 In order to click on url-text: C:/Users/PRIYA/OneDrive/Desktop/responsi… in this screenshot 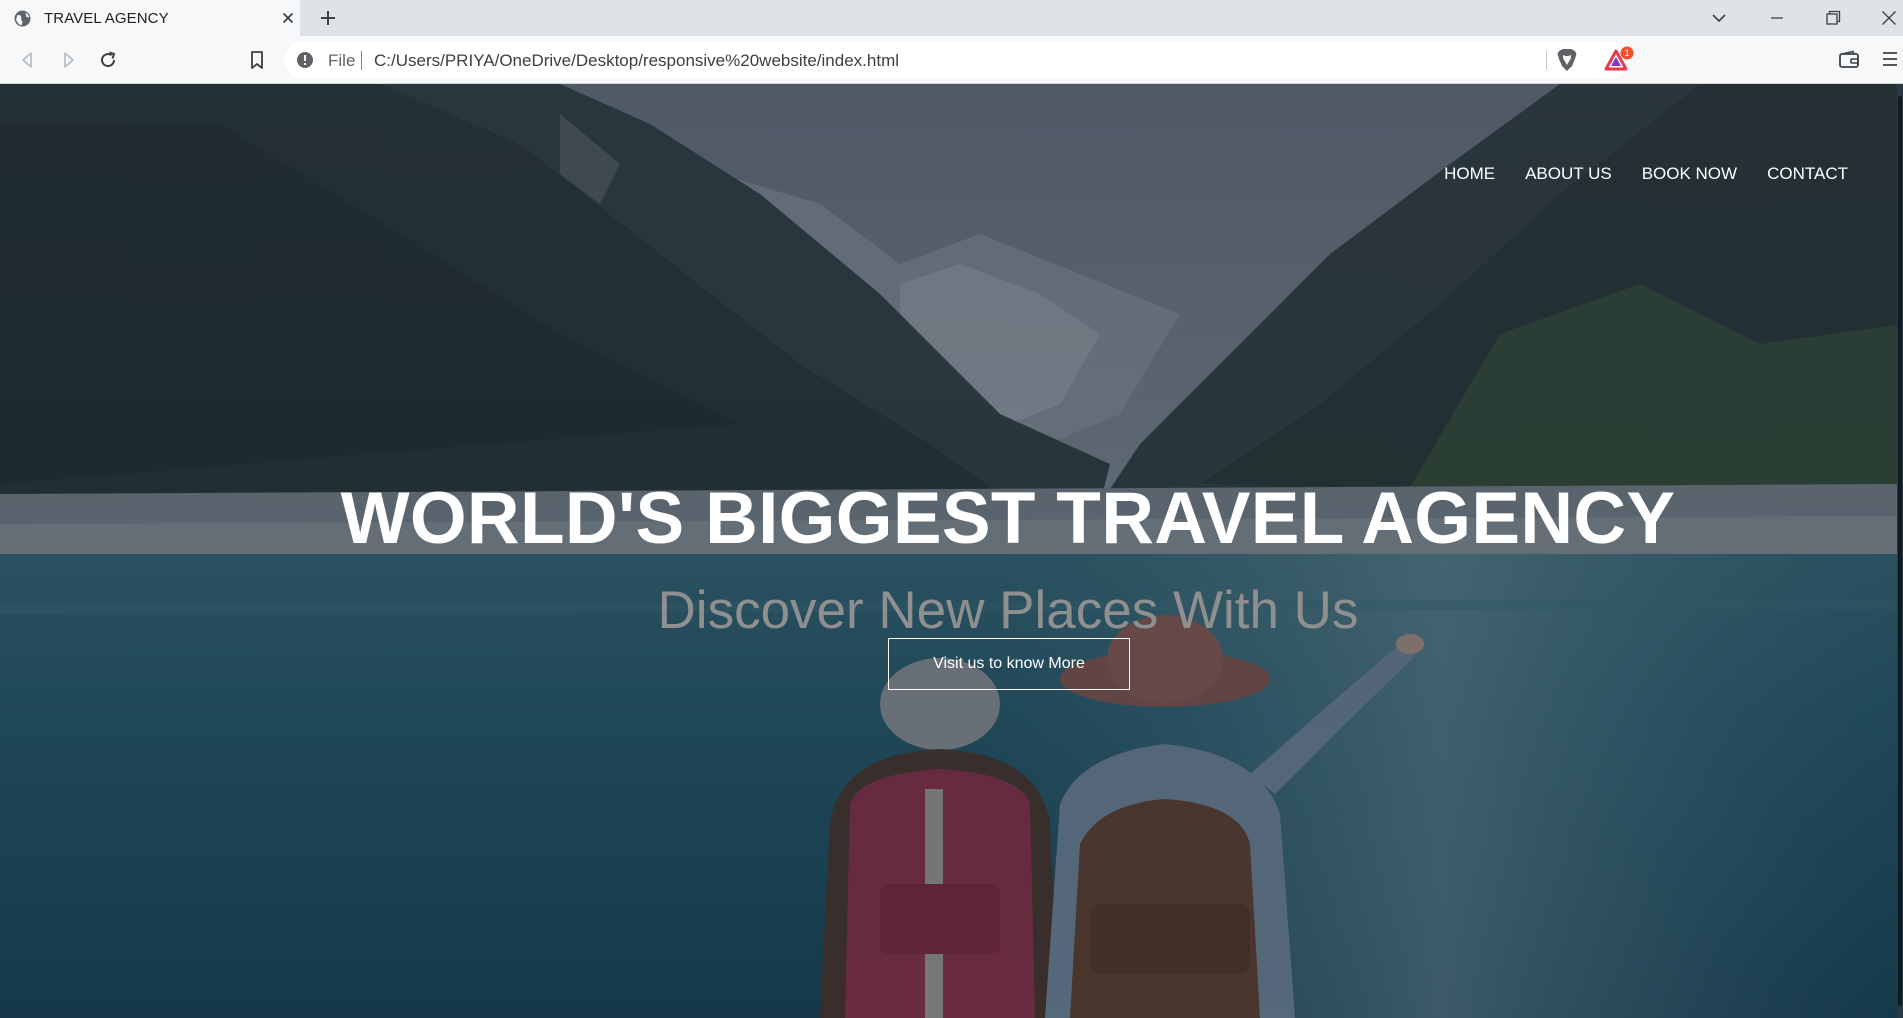, I will do `click(636, 61)`.